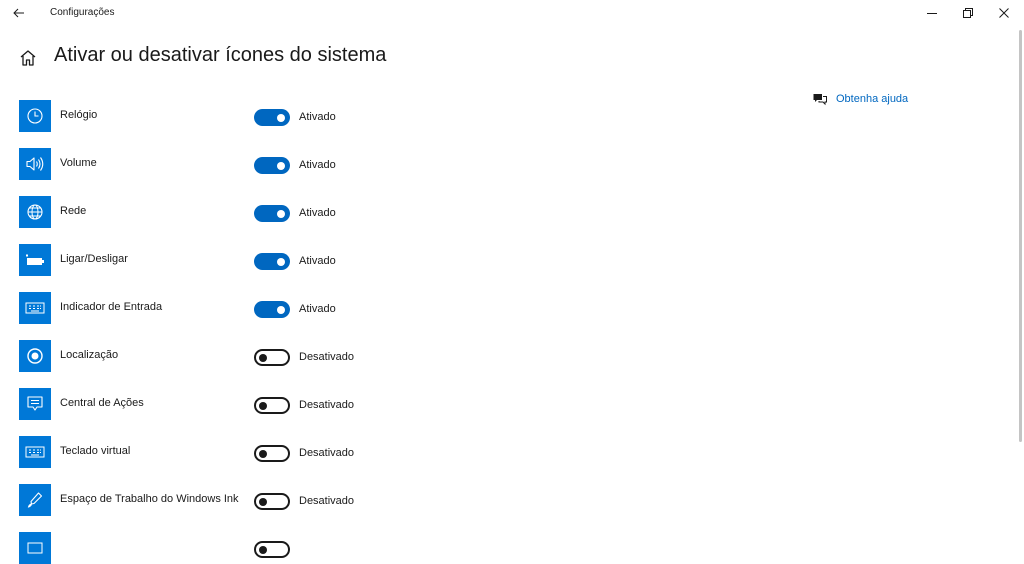  I want to click on title-bar: Configurações, so click(512, 14).